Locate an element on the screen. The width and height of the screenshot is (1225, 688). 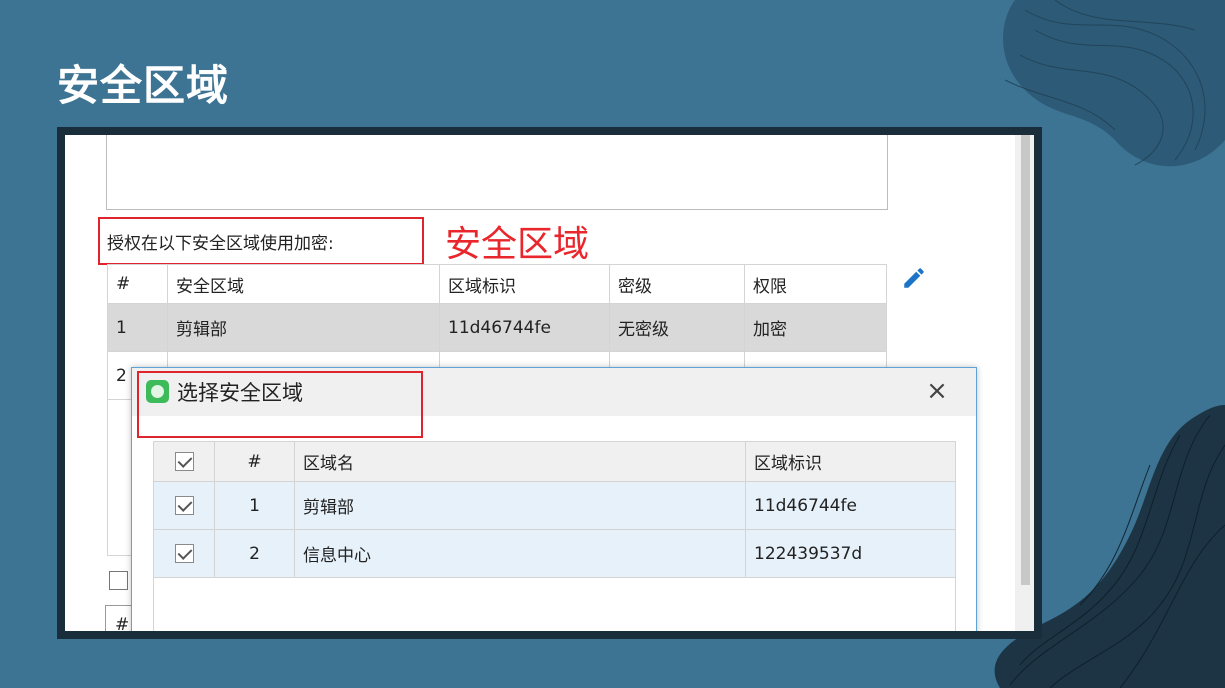
bottom-table-header-text: # is located at coordinates (122, 623).